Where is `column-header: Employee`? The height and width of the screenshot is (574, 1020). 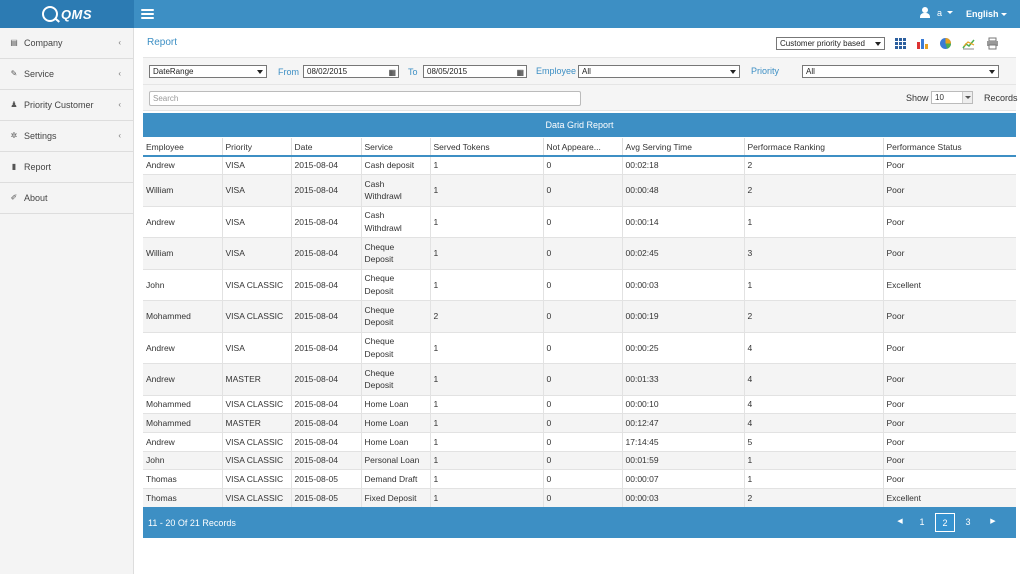 column-header: Employee is located at coordinates (183, 147).